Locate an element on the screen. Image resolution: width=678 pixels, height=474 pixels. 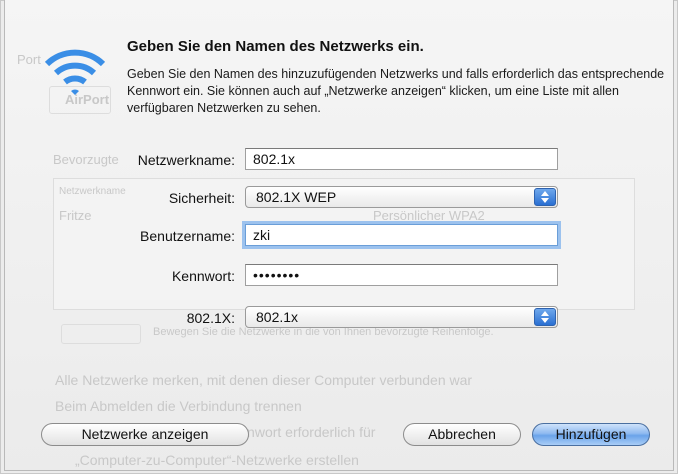
eap-config-label: 802.1X: is located at coordinates (210, 318).